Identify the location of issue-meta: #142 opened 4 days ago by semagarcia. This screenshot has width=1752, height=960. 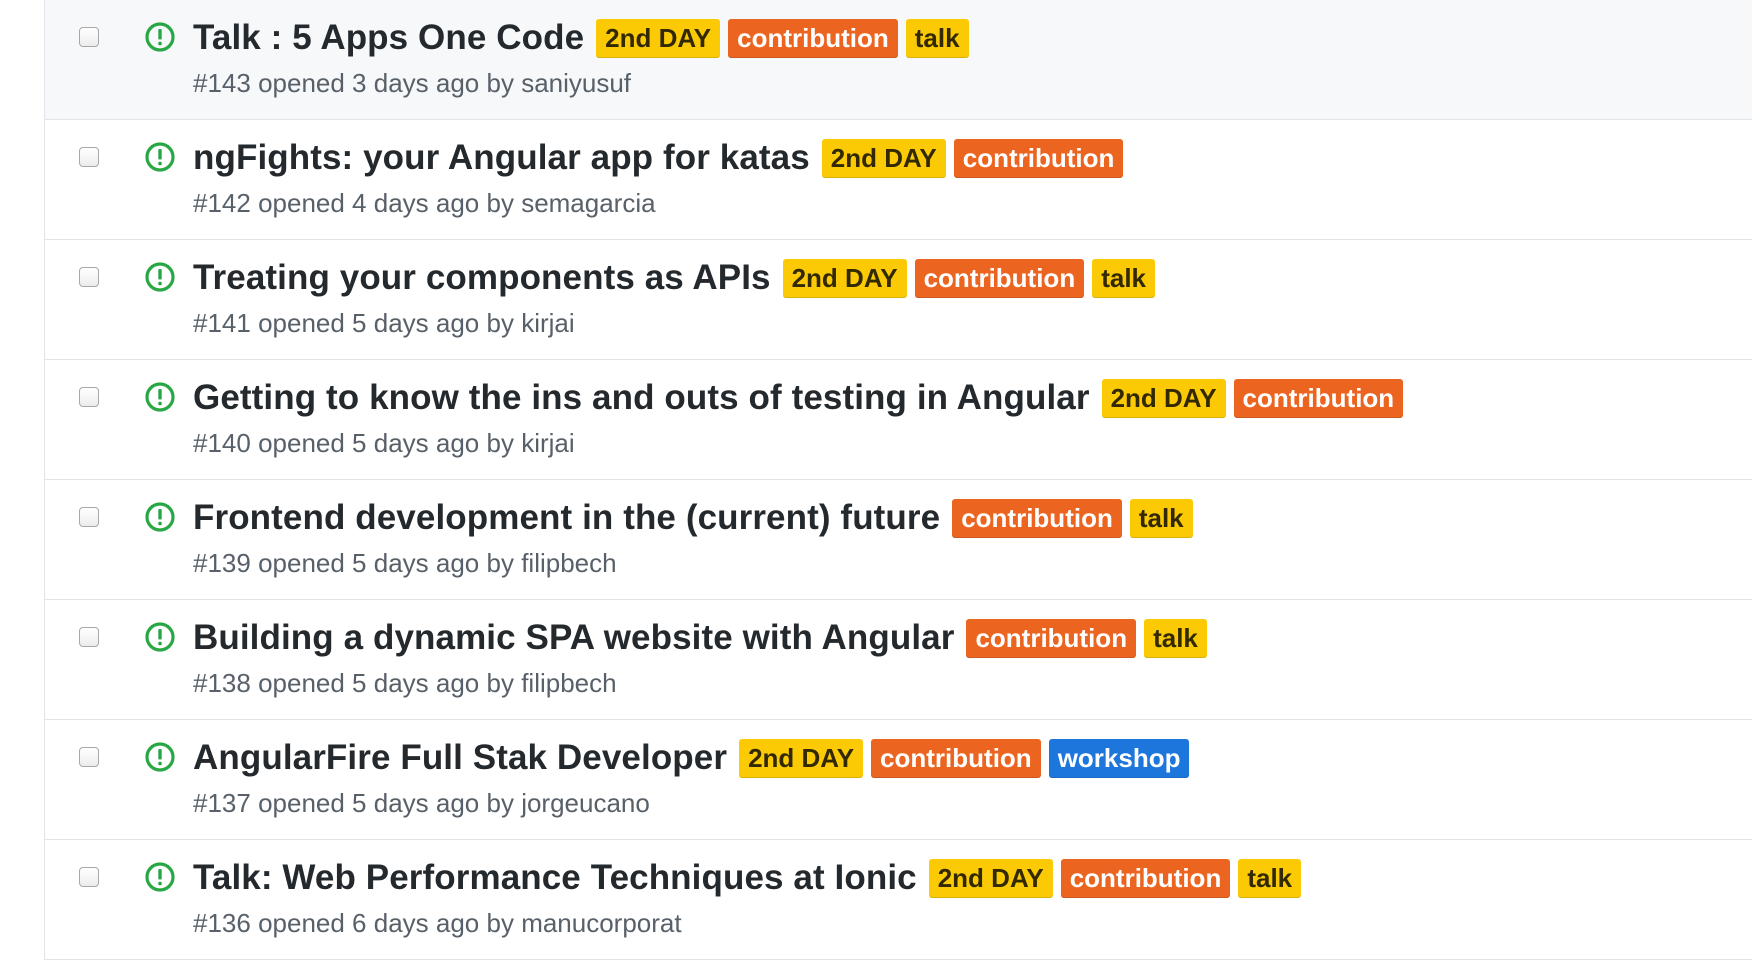
(424, 203).